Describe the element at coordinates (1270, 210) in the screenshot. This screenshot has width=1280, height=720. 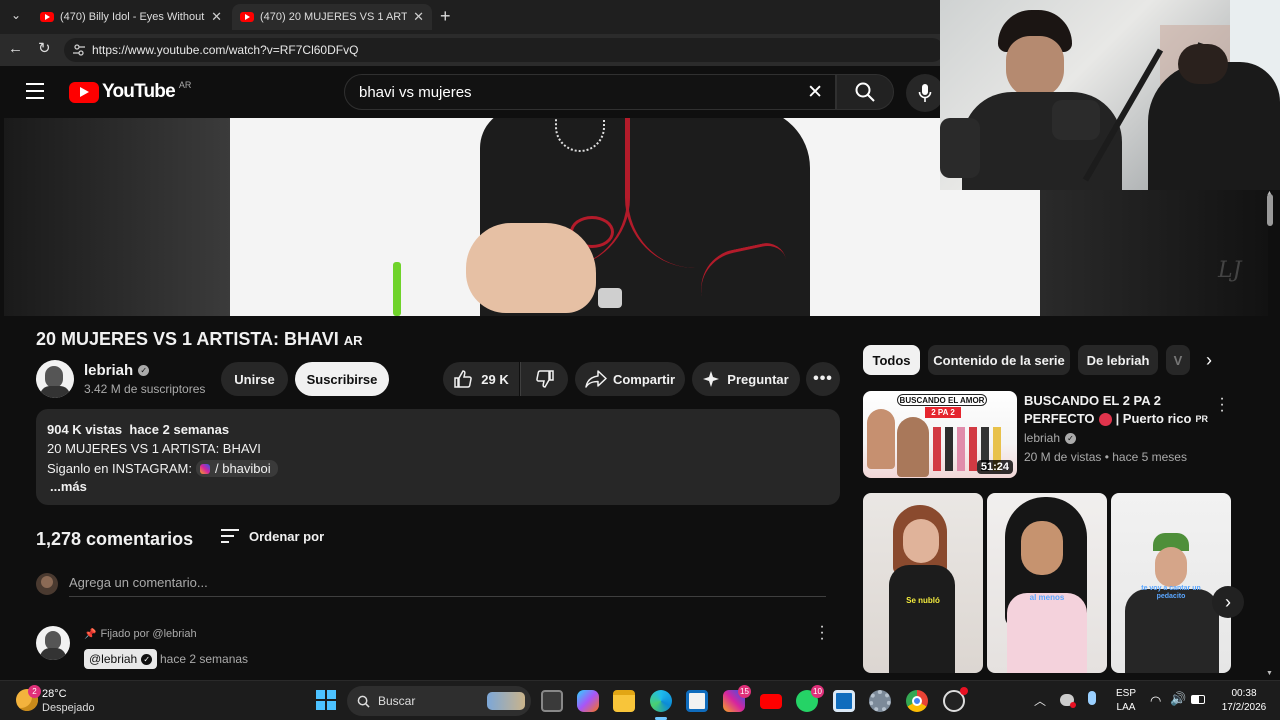
I see `scrollbar-thumb` at that location.